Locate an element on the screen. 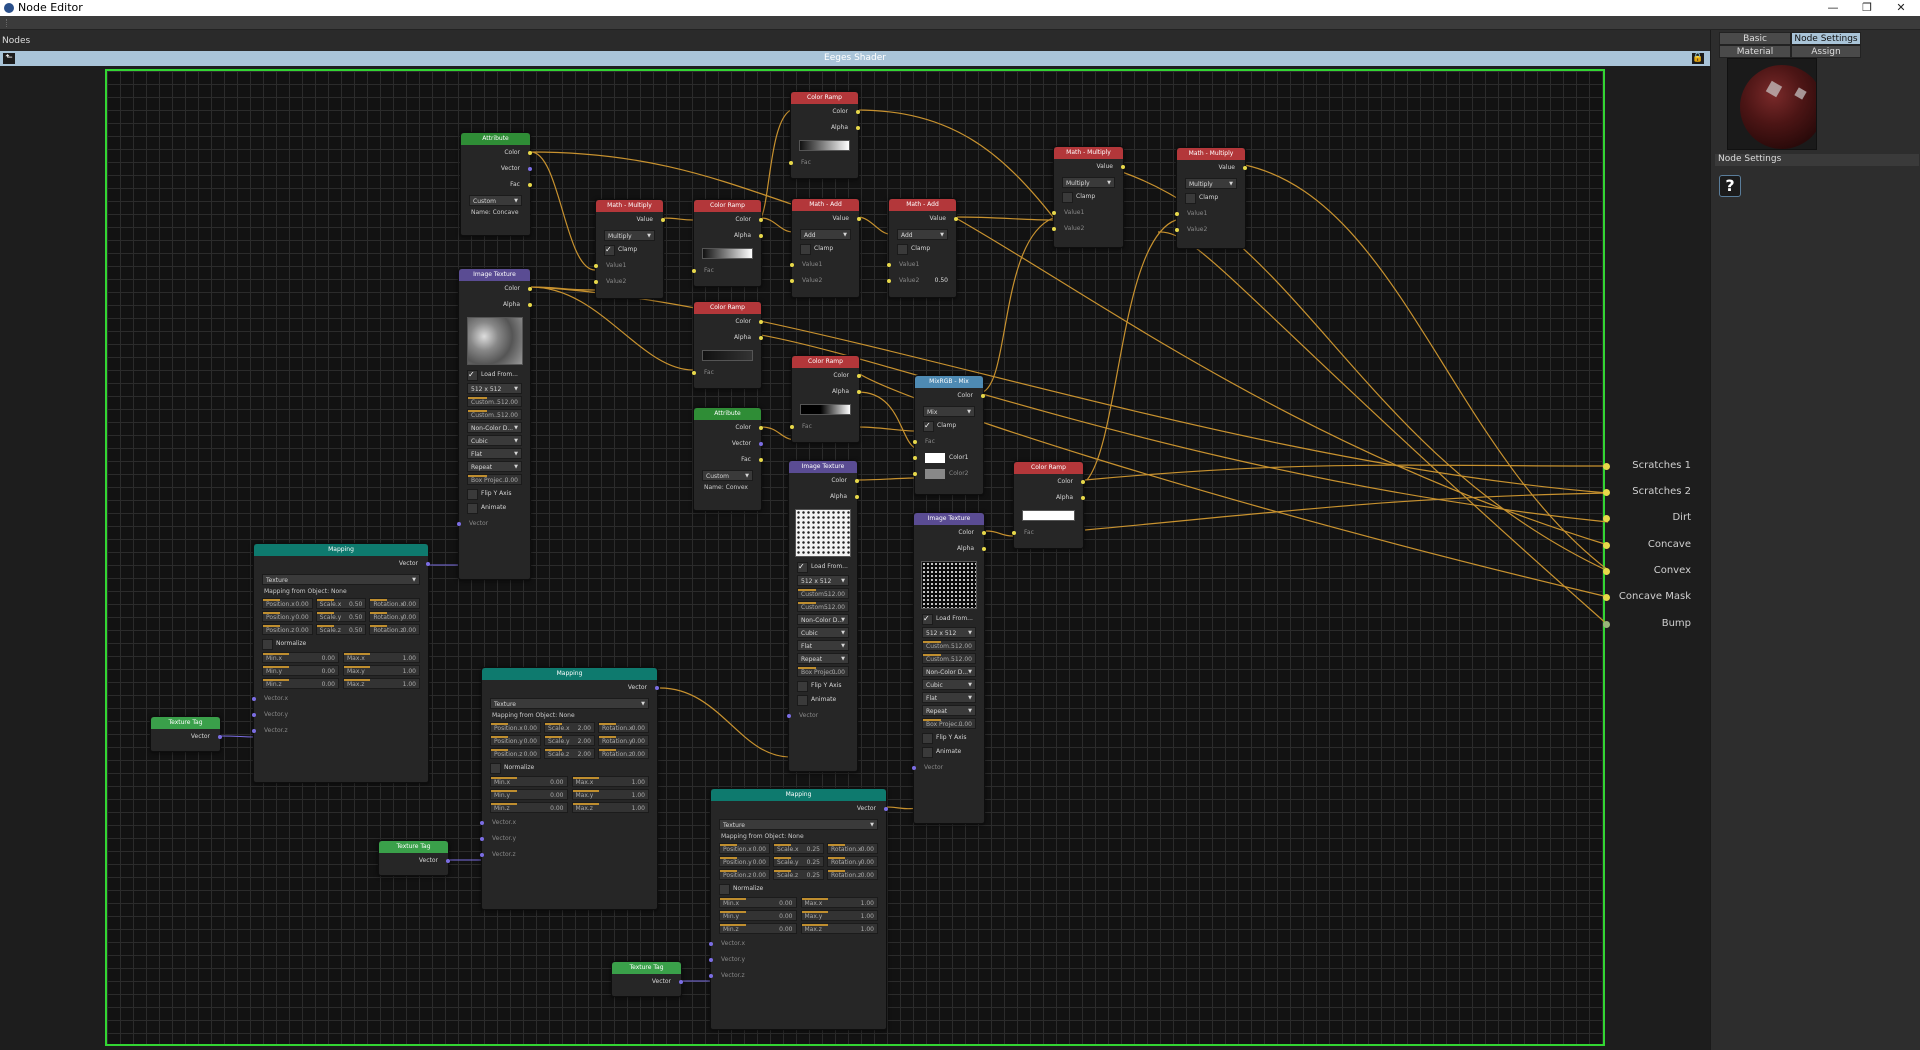 Image resolution: width=1920 pixels, height=1050 pixels. toolbar-grip-icon is located at coordinates (9, 23).